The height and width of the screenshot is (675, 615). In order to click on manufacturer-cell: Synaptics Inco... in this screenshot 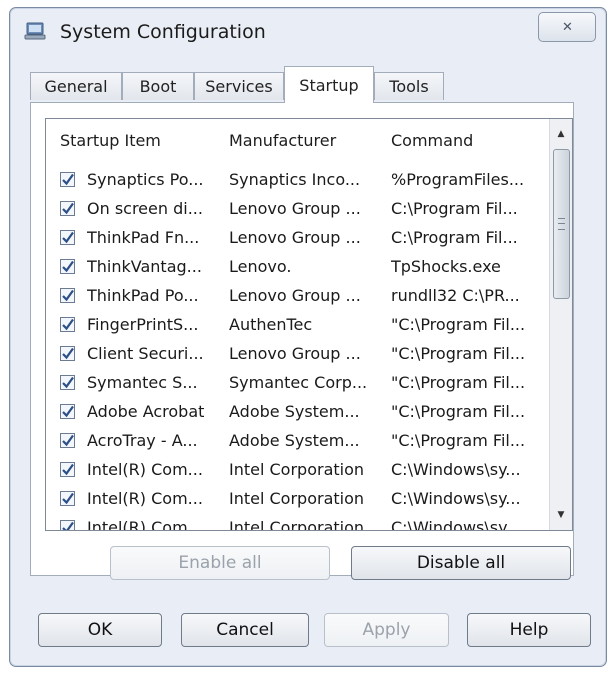, I will do `click(295, 179)`.